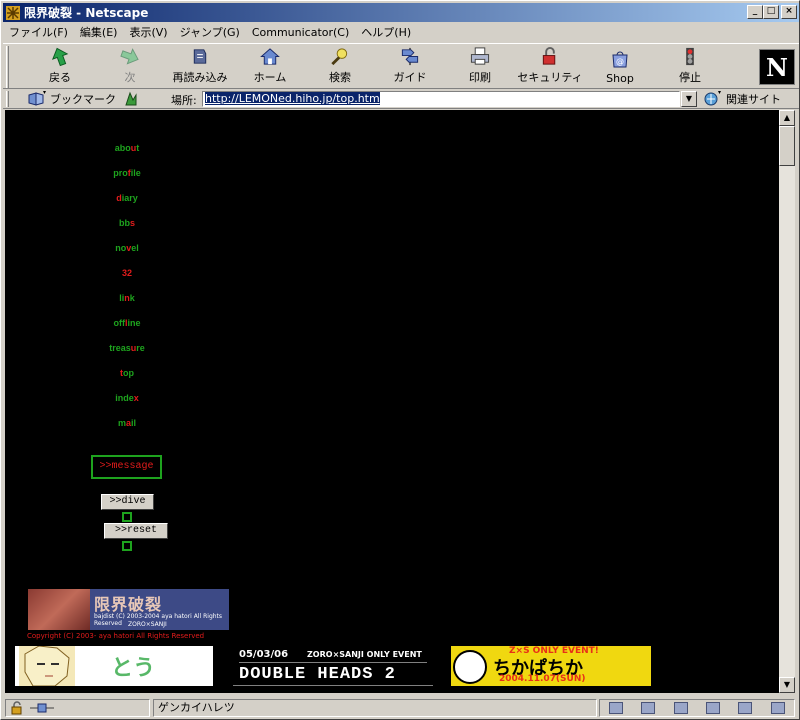 This screenshot has width=800, height=720. Describe the element at coordinates (184, 100) in the screenshot. I see `location-label: 場所:` at that location.